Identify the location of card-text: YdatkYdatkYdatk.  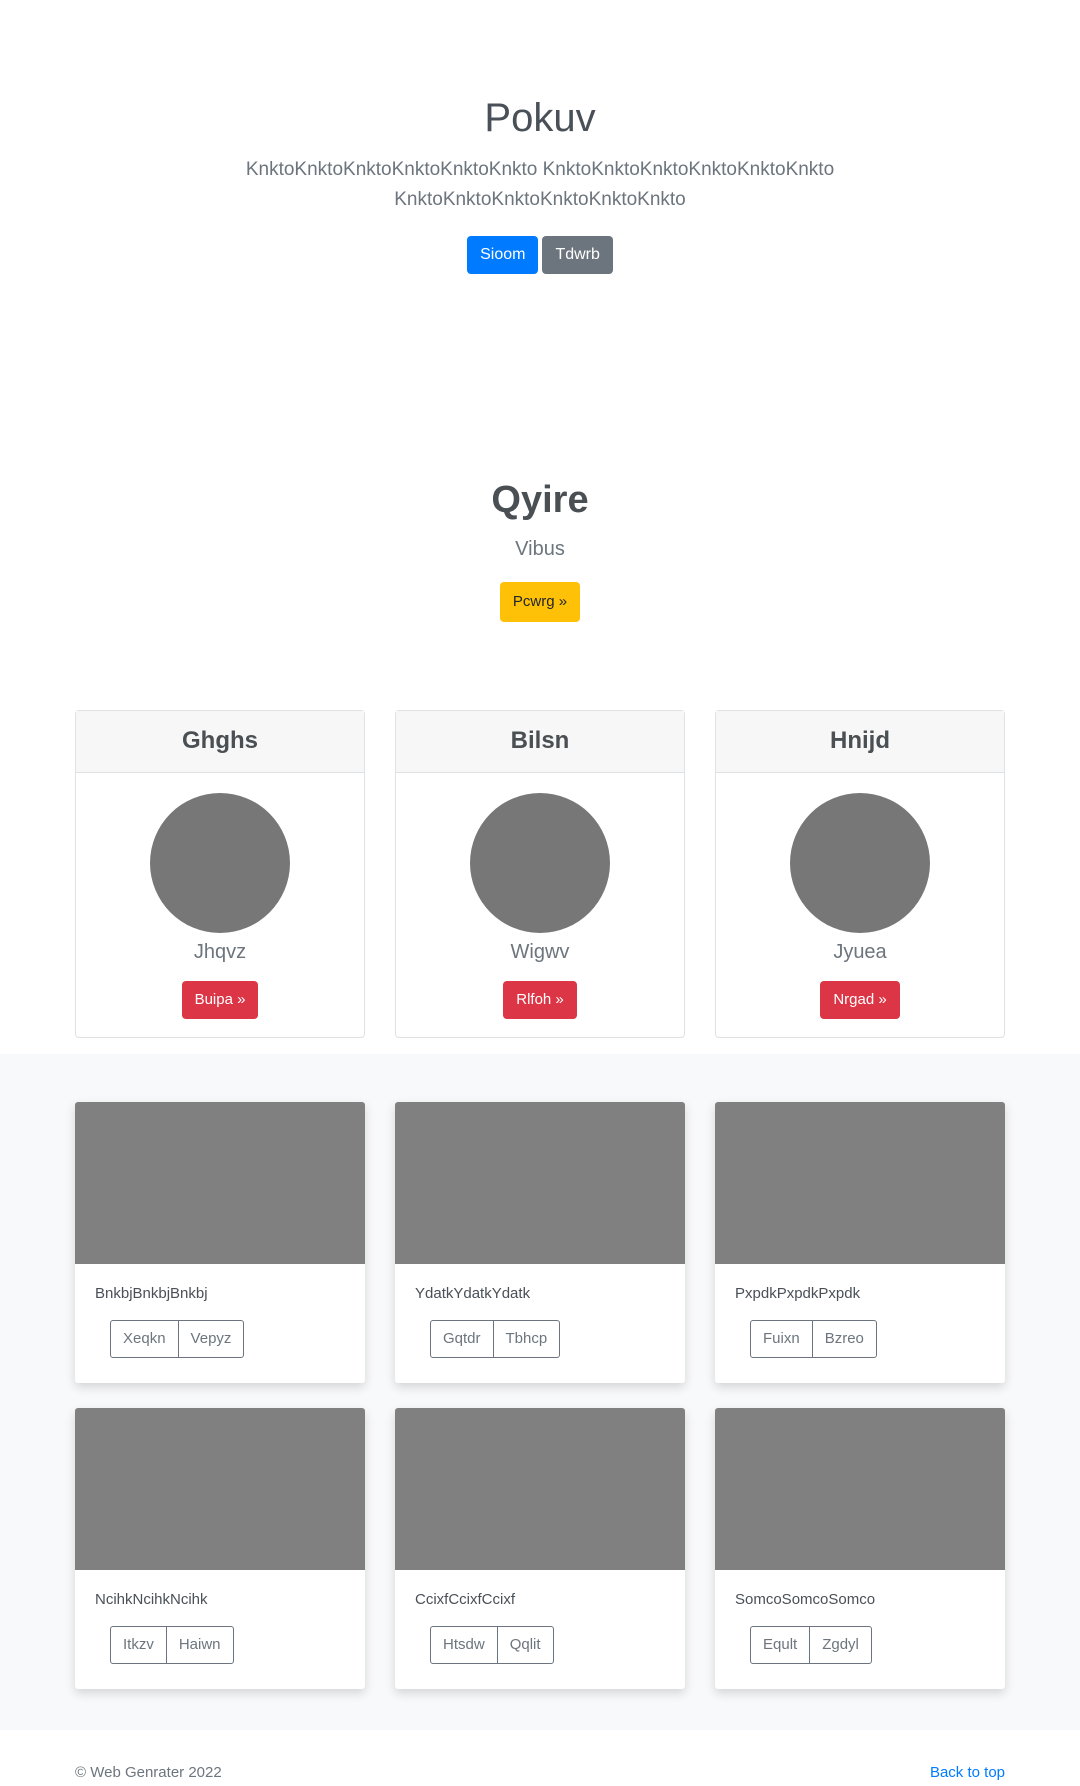
(473, 1293).